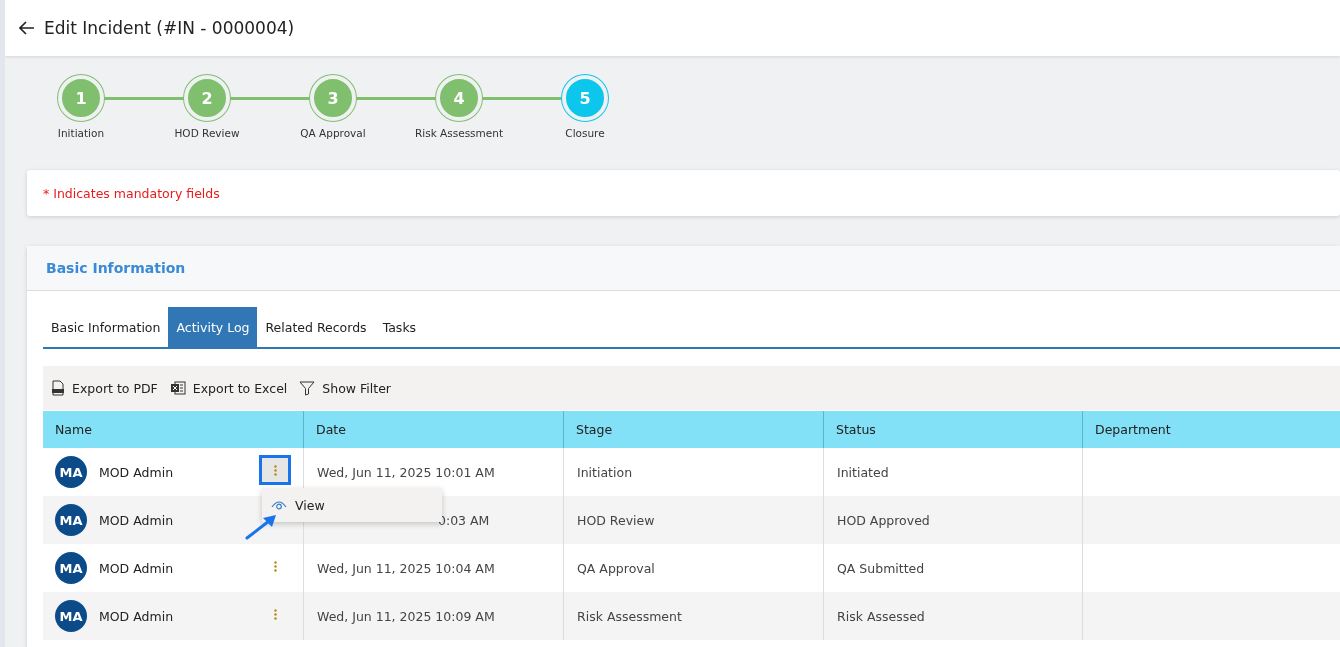  Describe the element at coordinates (605, 472) in the screenshot. I see `stage-text: Initiation` at that location.